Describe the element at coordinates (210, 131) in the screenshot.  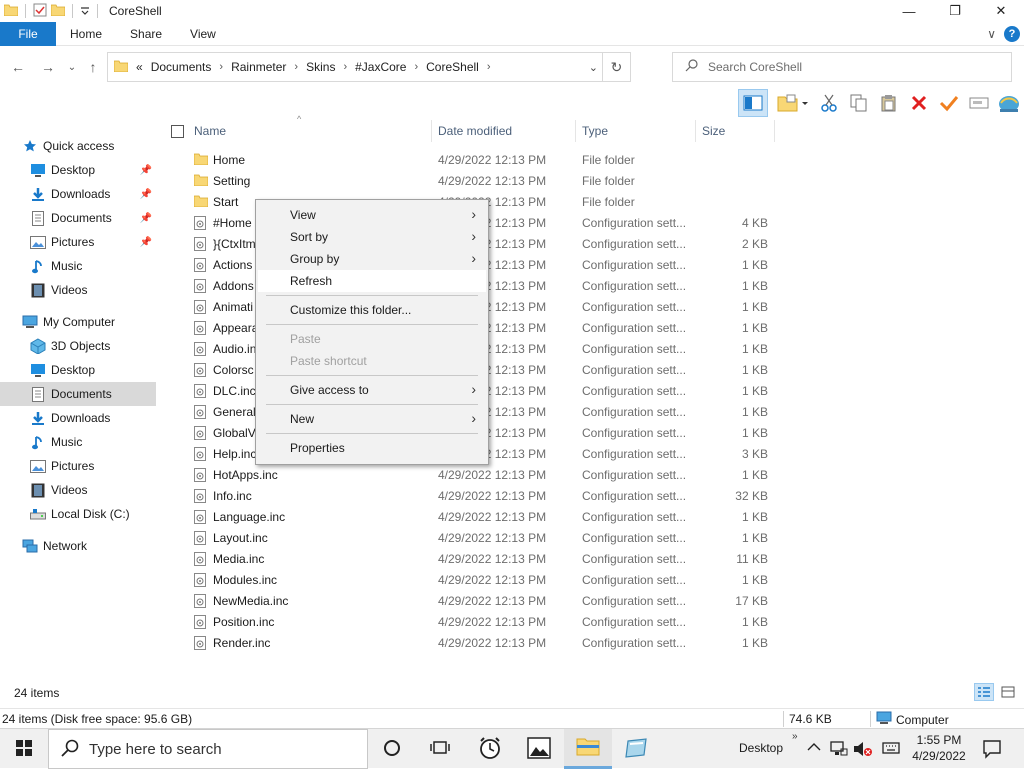
I see `column-header-name: Name` at that location.